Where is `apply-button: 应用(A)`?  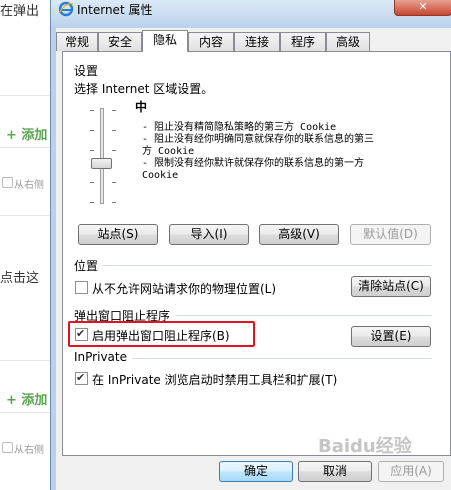 apply-button: 应用(A) is located at coordinates (411, 471).